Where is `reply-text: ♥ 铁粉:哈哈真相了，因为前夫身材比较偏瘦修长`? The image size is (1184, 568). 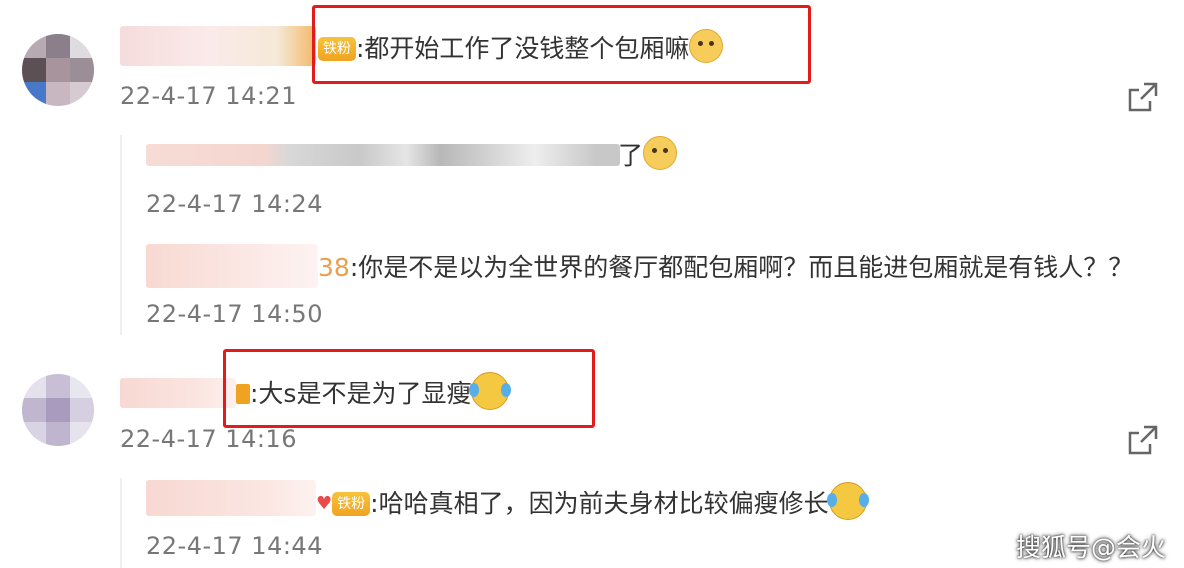 reply-text: ♥ 铁粉:哈哈真相了，因为前夫身材比较偏瘦修长 is located at coordinates (592, 503).